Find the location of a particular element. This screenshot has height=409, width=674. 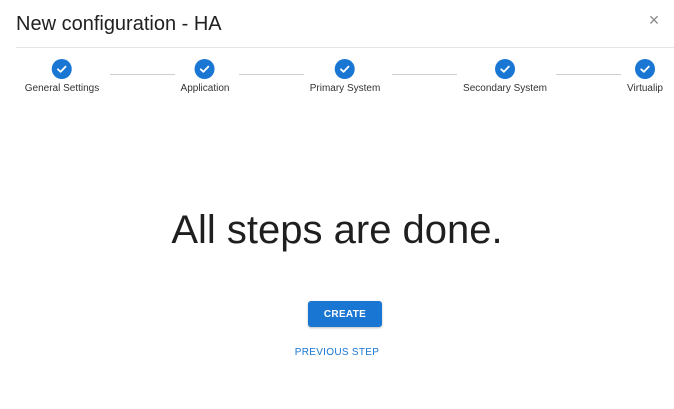

step-application: Application is located at coordinates (205, 74).